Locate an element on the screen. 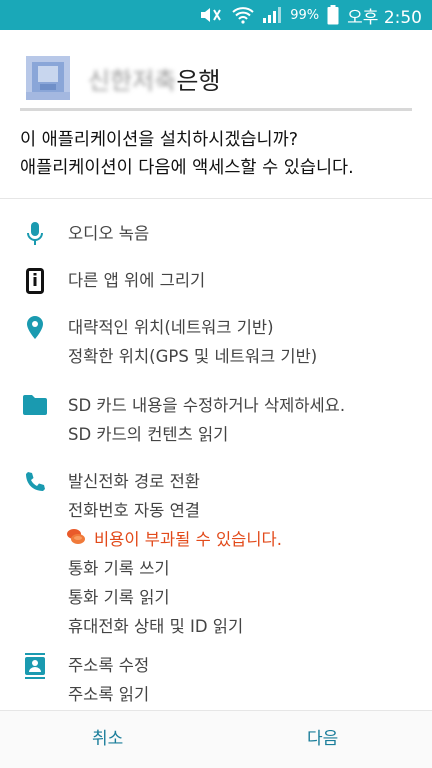  permission-item: SD 카드 내용을 수정하거나 삭제하세요. is located at coordinates (207, 405).